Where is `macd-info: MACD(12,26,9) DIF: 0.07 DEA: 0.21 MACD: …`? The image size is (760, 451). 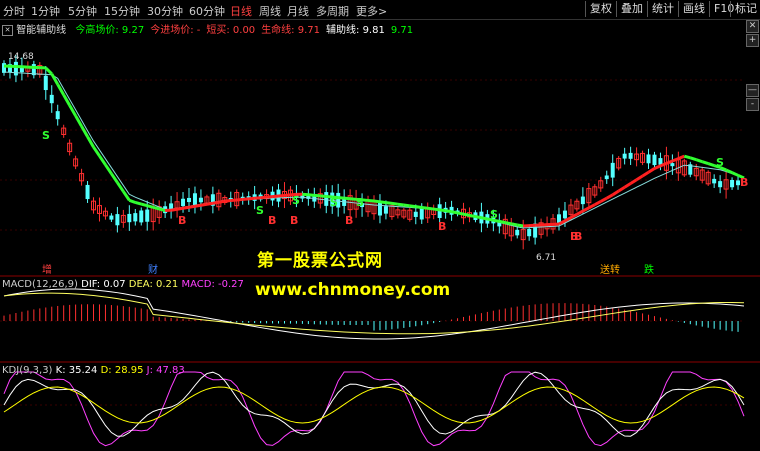 macd-info: MACD(12,26,9) DIF: 0.07 DEA: 0.21 MACD: … is located at coordinates (123, 284).